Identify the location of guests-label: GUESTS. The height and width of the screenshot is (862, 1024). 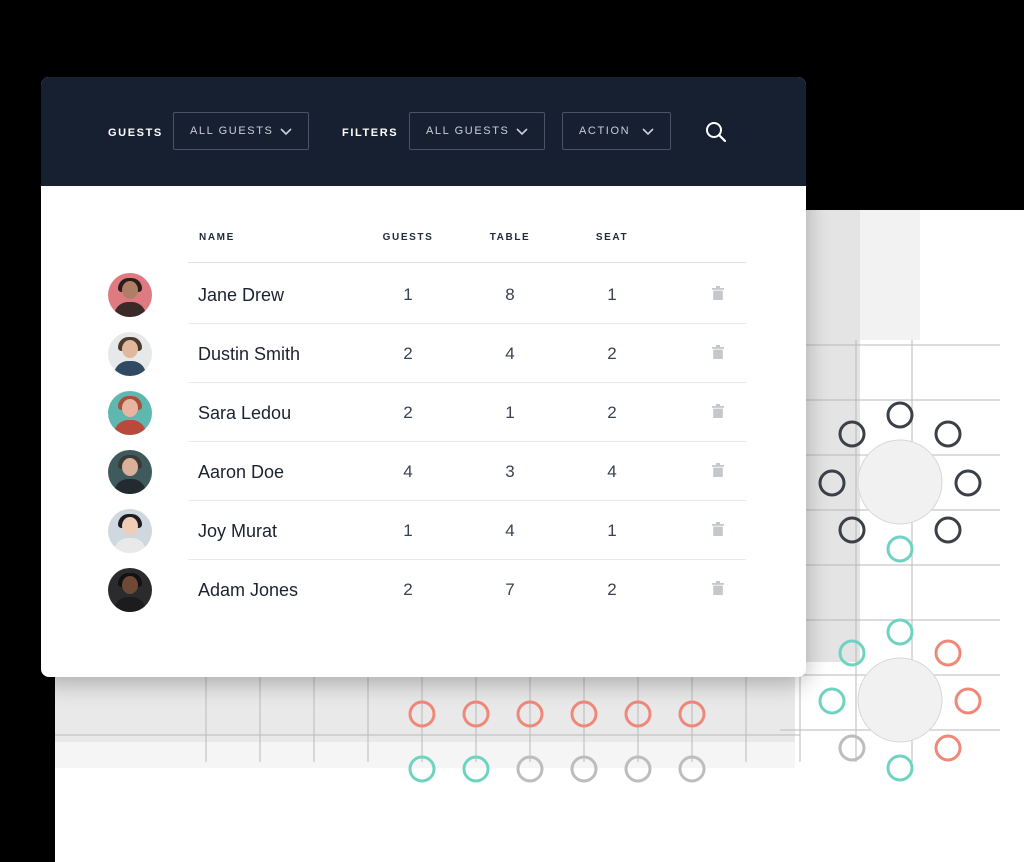
(135, 133).